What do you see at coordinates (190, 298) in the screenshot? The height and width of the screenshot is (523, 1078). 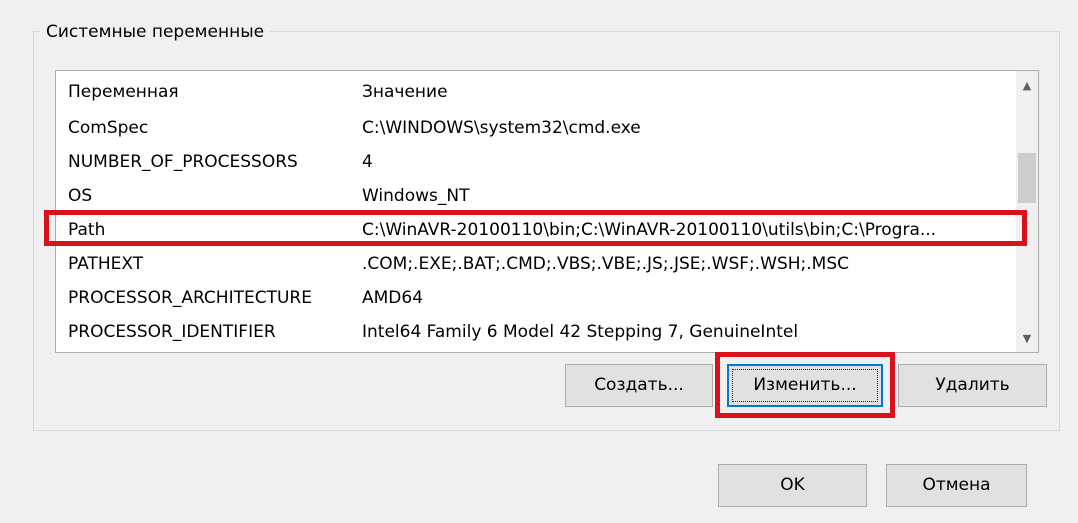 I see `variable-name: PROCESSOR_ARCHITECTURE` at bounding box center [190, 298].